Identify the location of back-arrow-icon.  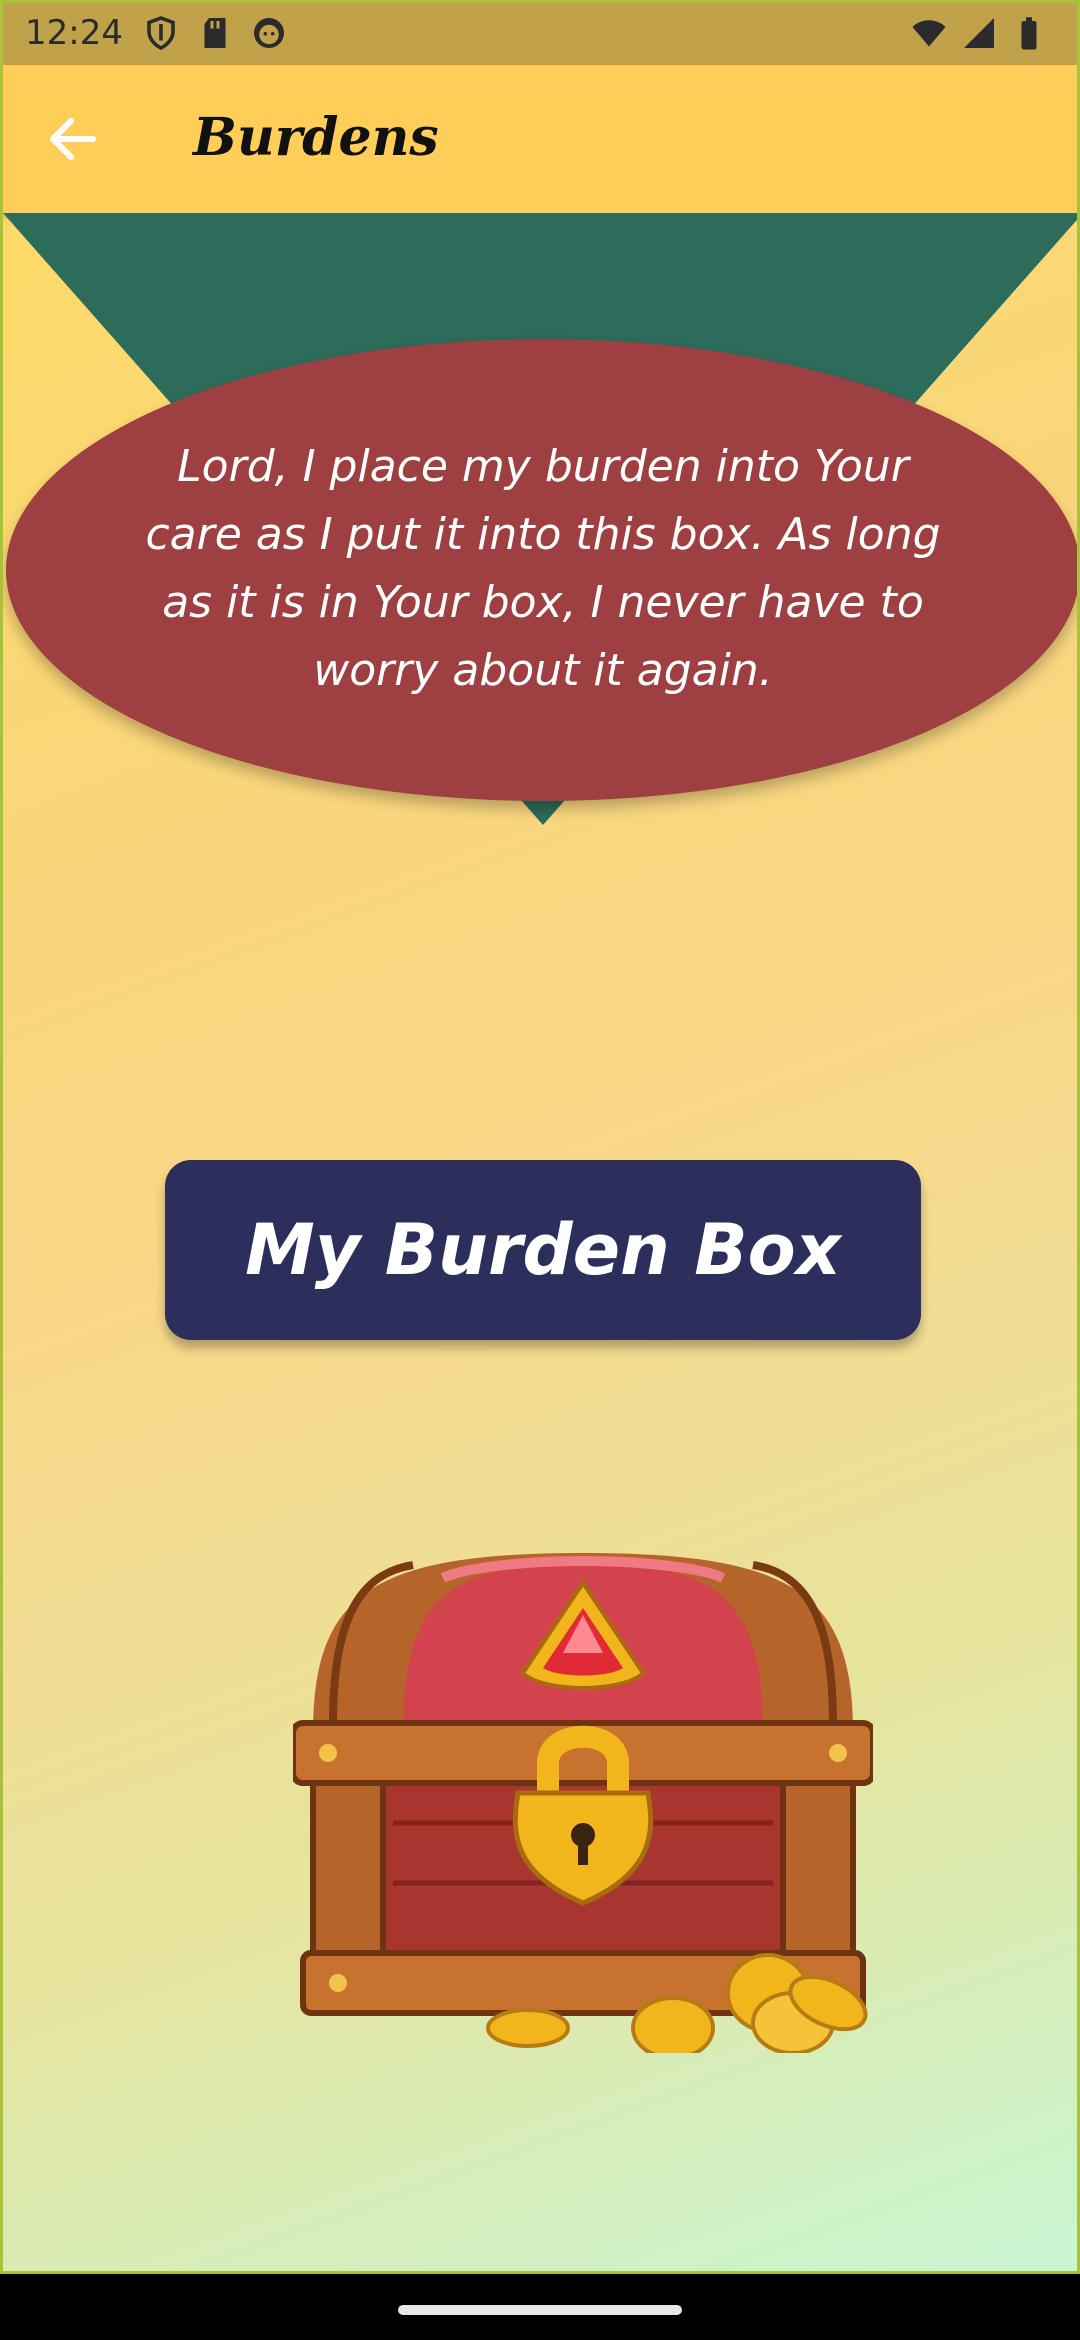
(76, 139).